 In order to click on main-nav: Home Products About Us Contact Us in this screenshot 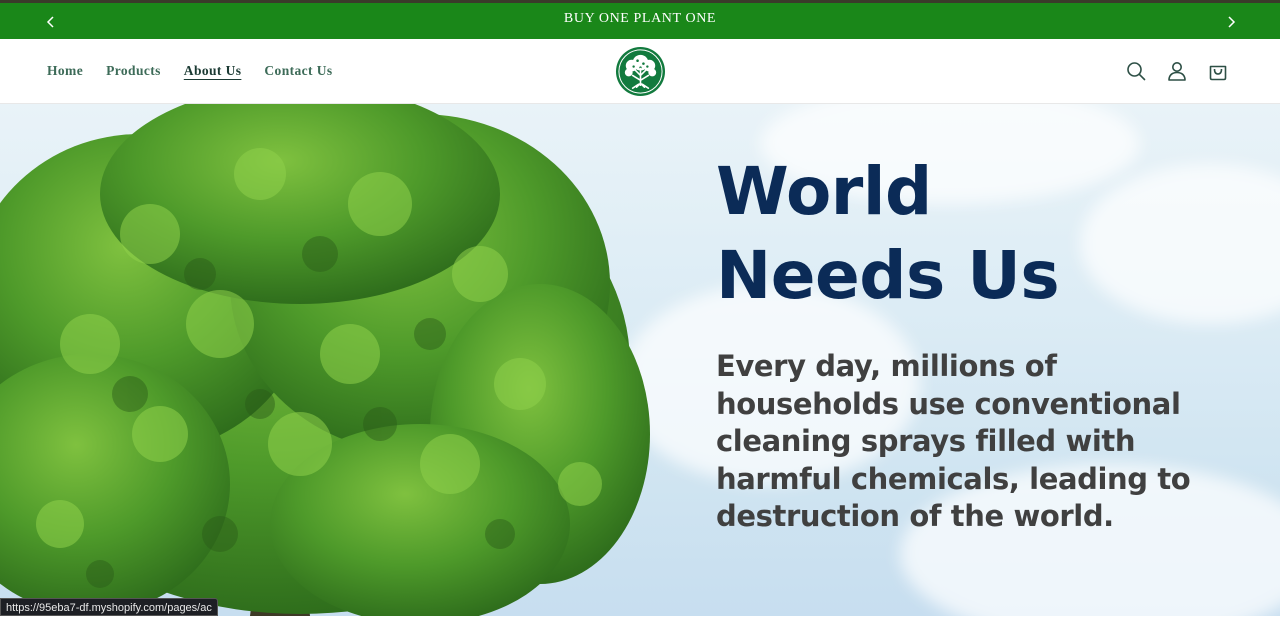, I will do `click(201, 71)`.